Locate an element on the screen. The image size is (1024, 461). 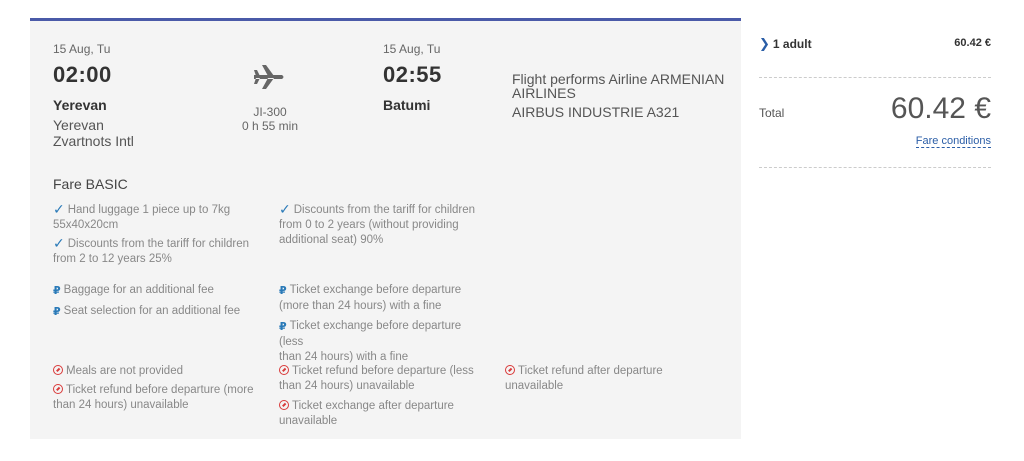
departure-city: Yerevan is located at coordinates (80, 105).